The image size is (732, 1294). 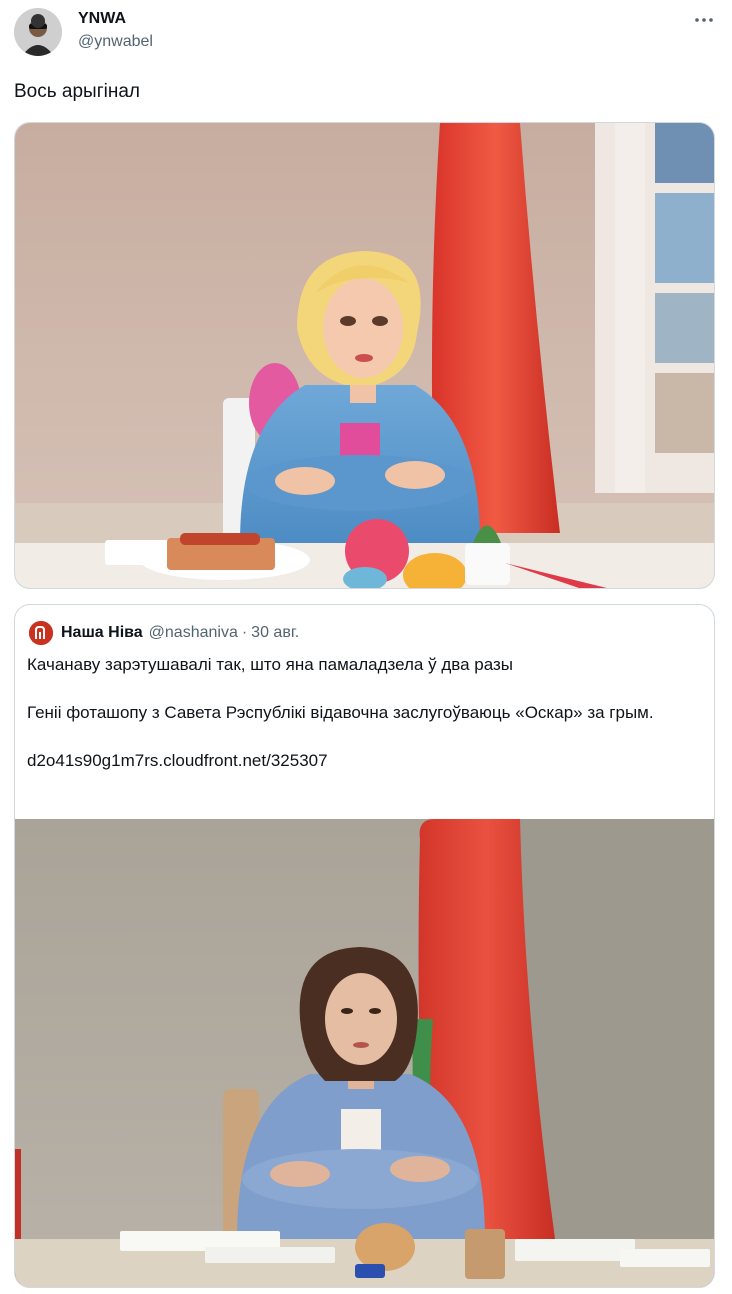 I want to click on quoted-handle: @nashaniva, so click(x=193, y=633).